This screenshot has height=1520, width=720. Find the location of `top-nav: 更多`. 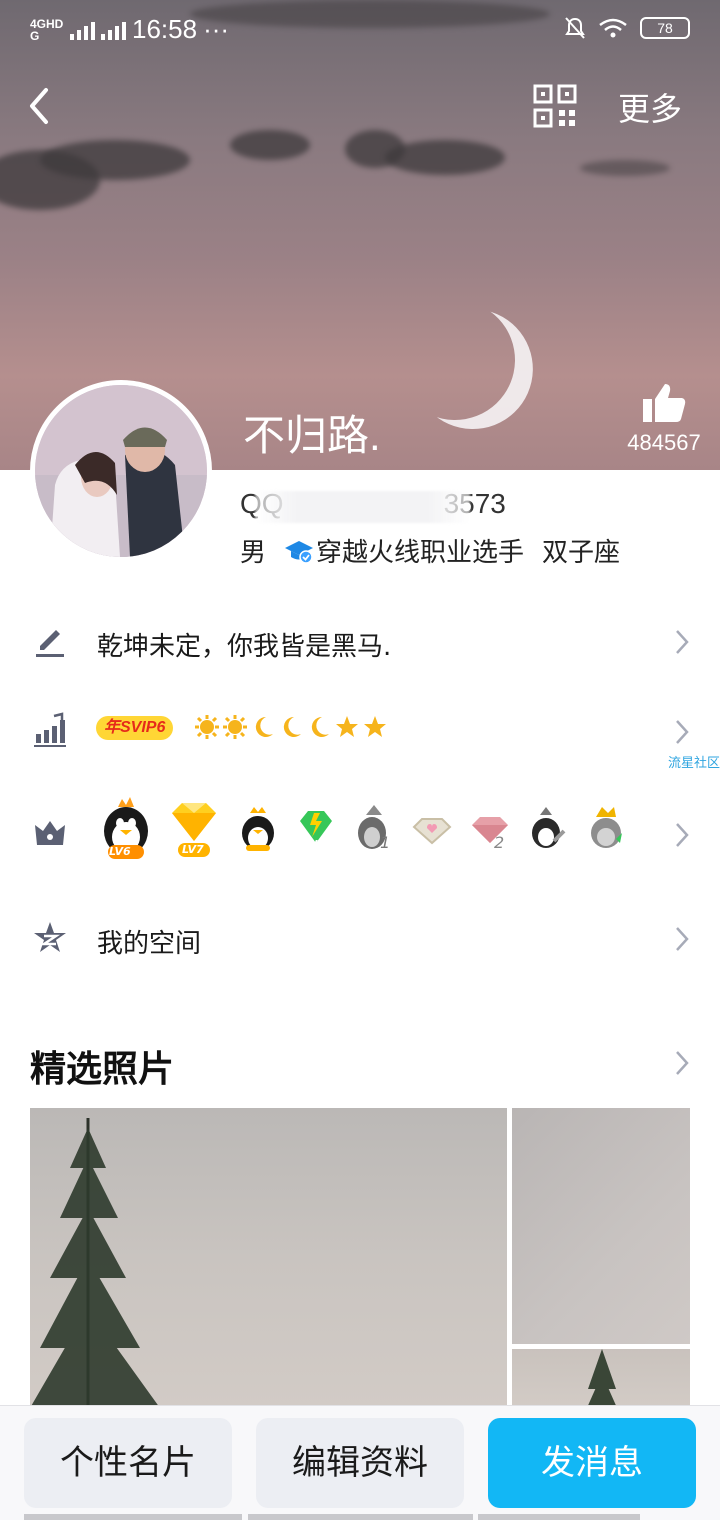

top-nav: 更多 is located at coordinates (360, 107).